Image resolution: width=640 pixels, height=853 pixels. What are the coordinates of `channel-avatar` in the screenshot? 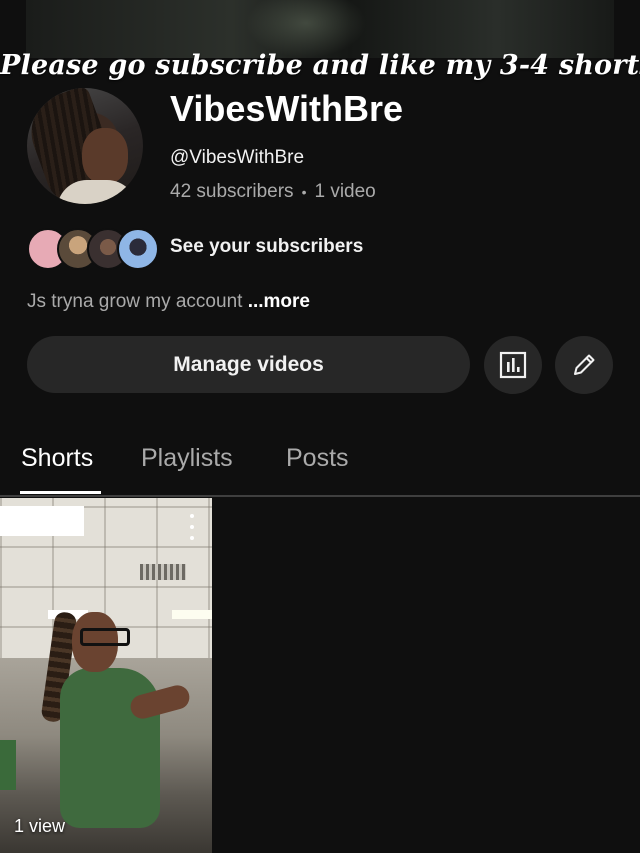 It's located at (85, 146).